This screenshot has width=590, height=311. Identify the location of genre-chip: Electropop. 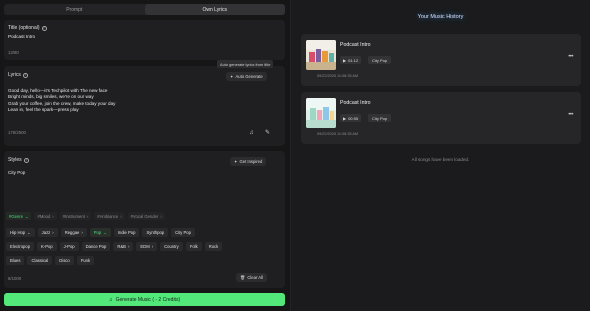
(20, 246).